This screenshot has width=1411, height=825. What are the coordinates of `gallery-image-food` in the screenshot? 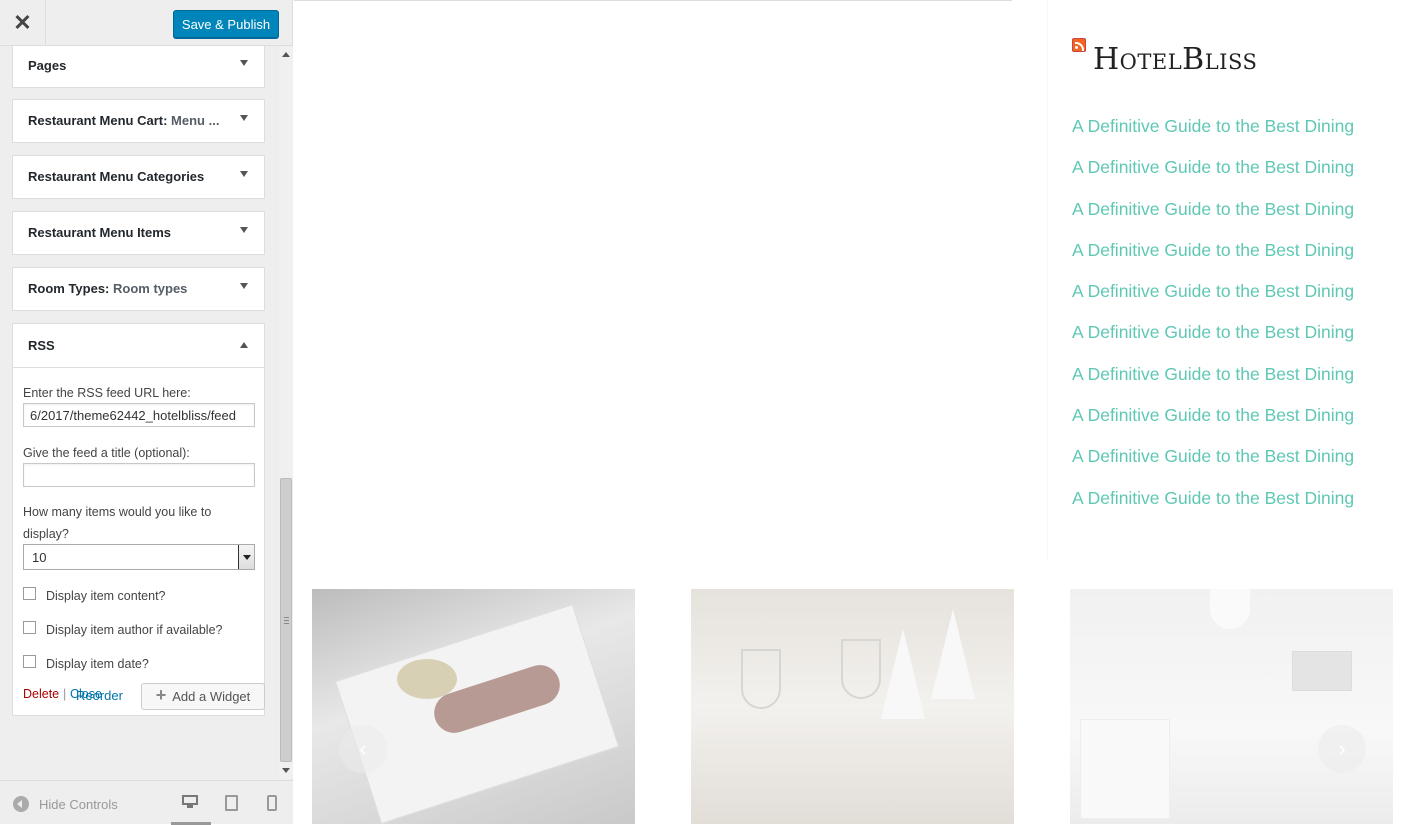 It's located at (473, 706).